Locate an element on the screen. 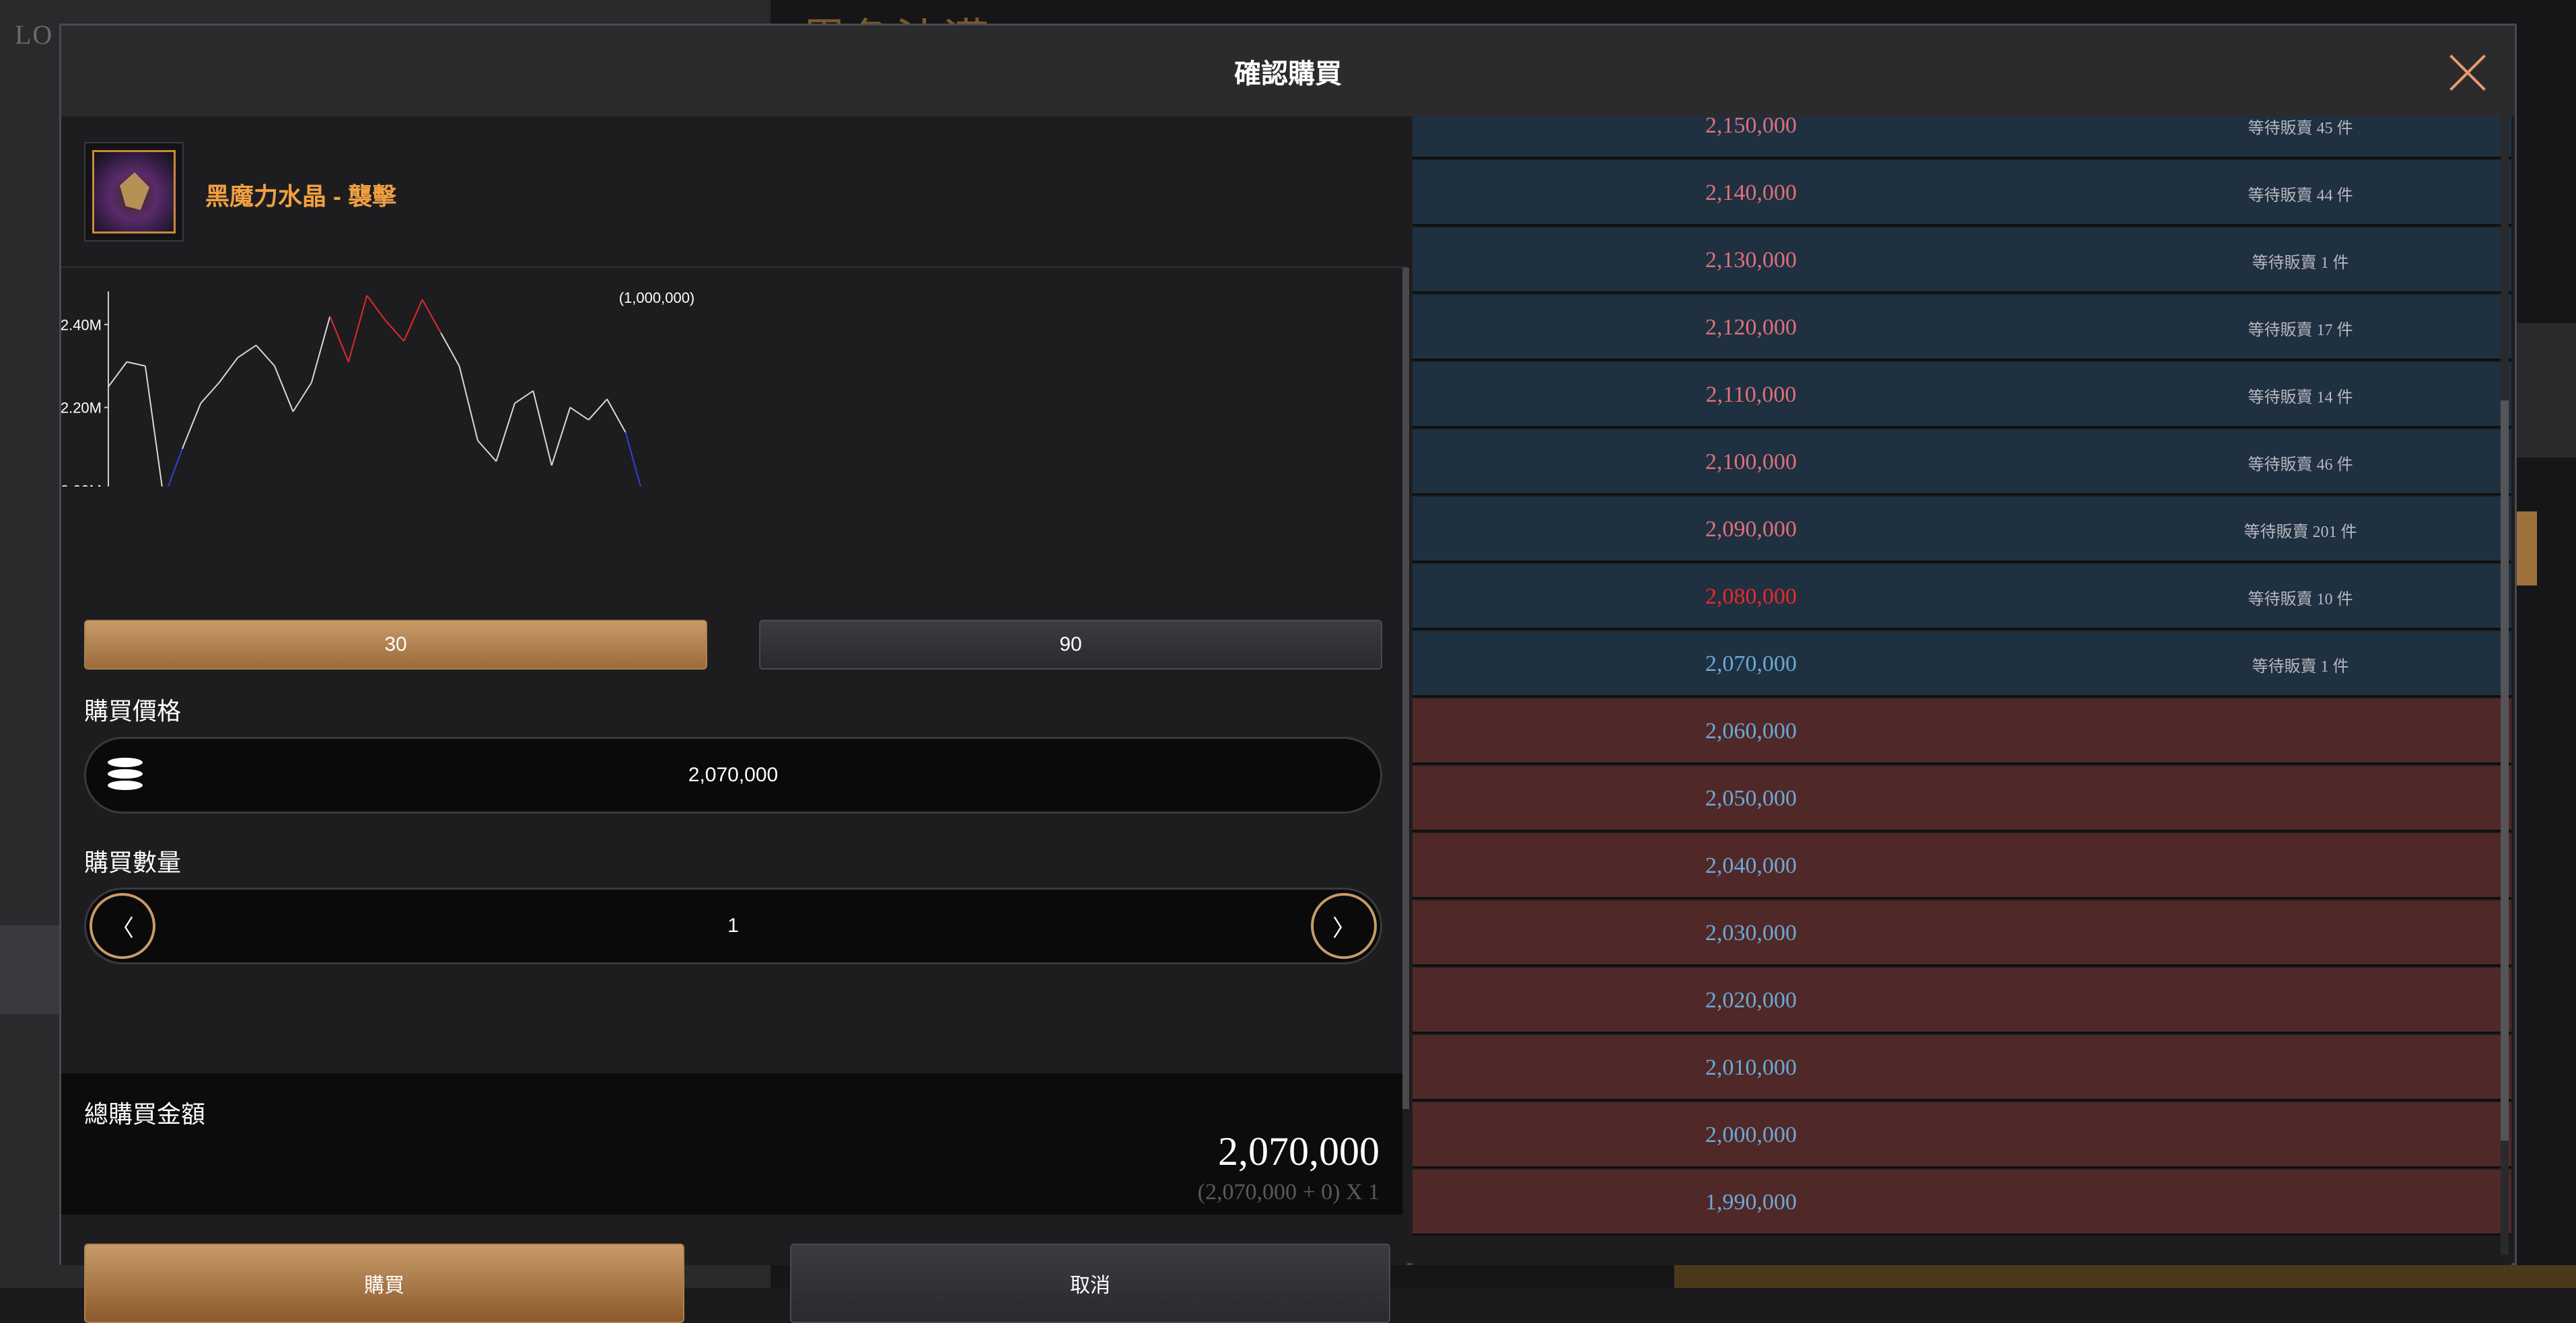  order-price: 2,110,000 is located at coordinates (1751, 394).